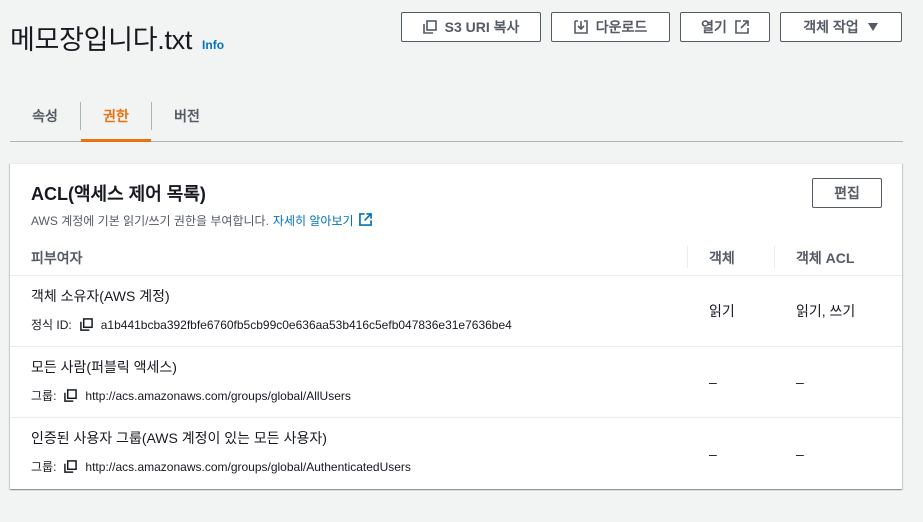 The height and width of the screenshot is (522, 923). What do you see at coordinates (456, 258) in the screenshot?
I see `acl-table-header: 피부여자 객체 객체 ACL` at bounding box center [456, 258].